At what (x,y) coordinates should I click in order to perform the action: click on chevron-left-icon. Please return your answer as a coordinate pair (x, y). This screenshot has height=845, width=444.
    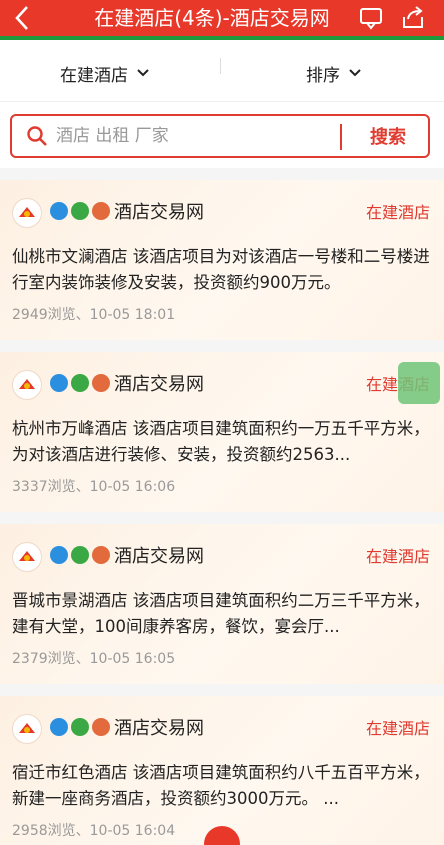
    Looking at the image, I should click on (21, 18).